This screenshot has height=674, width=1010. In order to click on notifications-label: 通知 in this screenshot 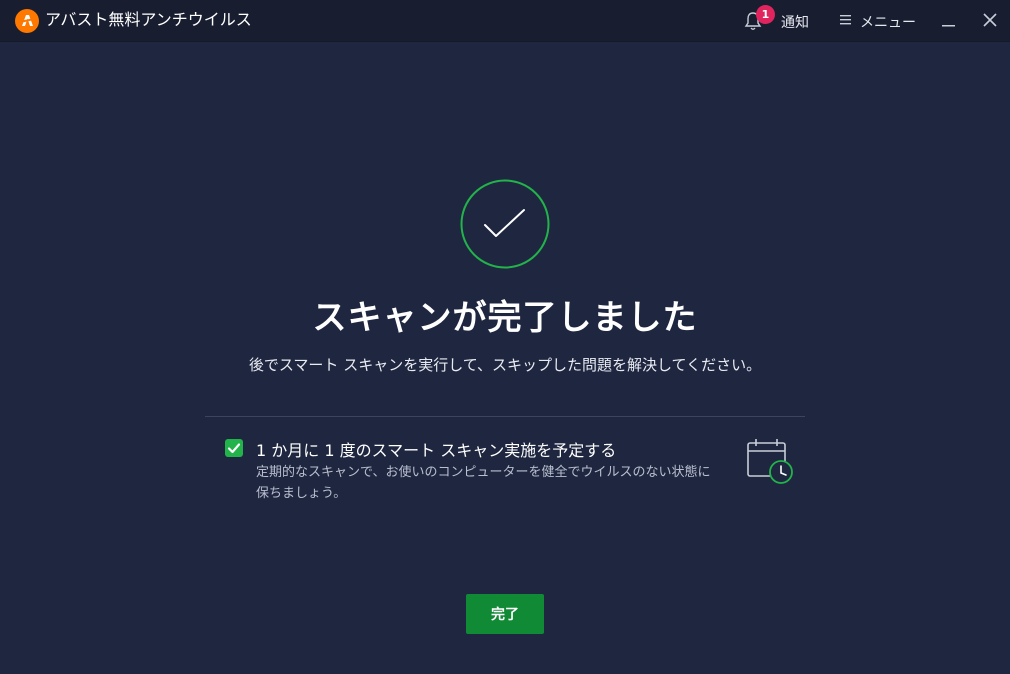, I will do `click(795, 23)`.